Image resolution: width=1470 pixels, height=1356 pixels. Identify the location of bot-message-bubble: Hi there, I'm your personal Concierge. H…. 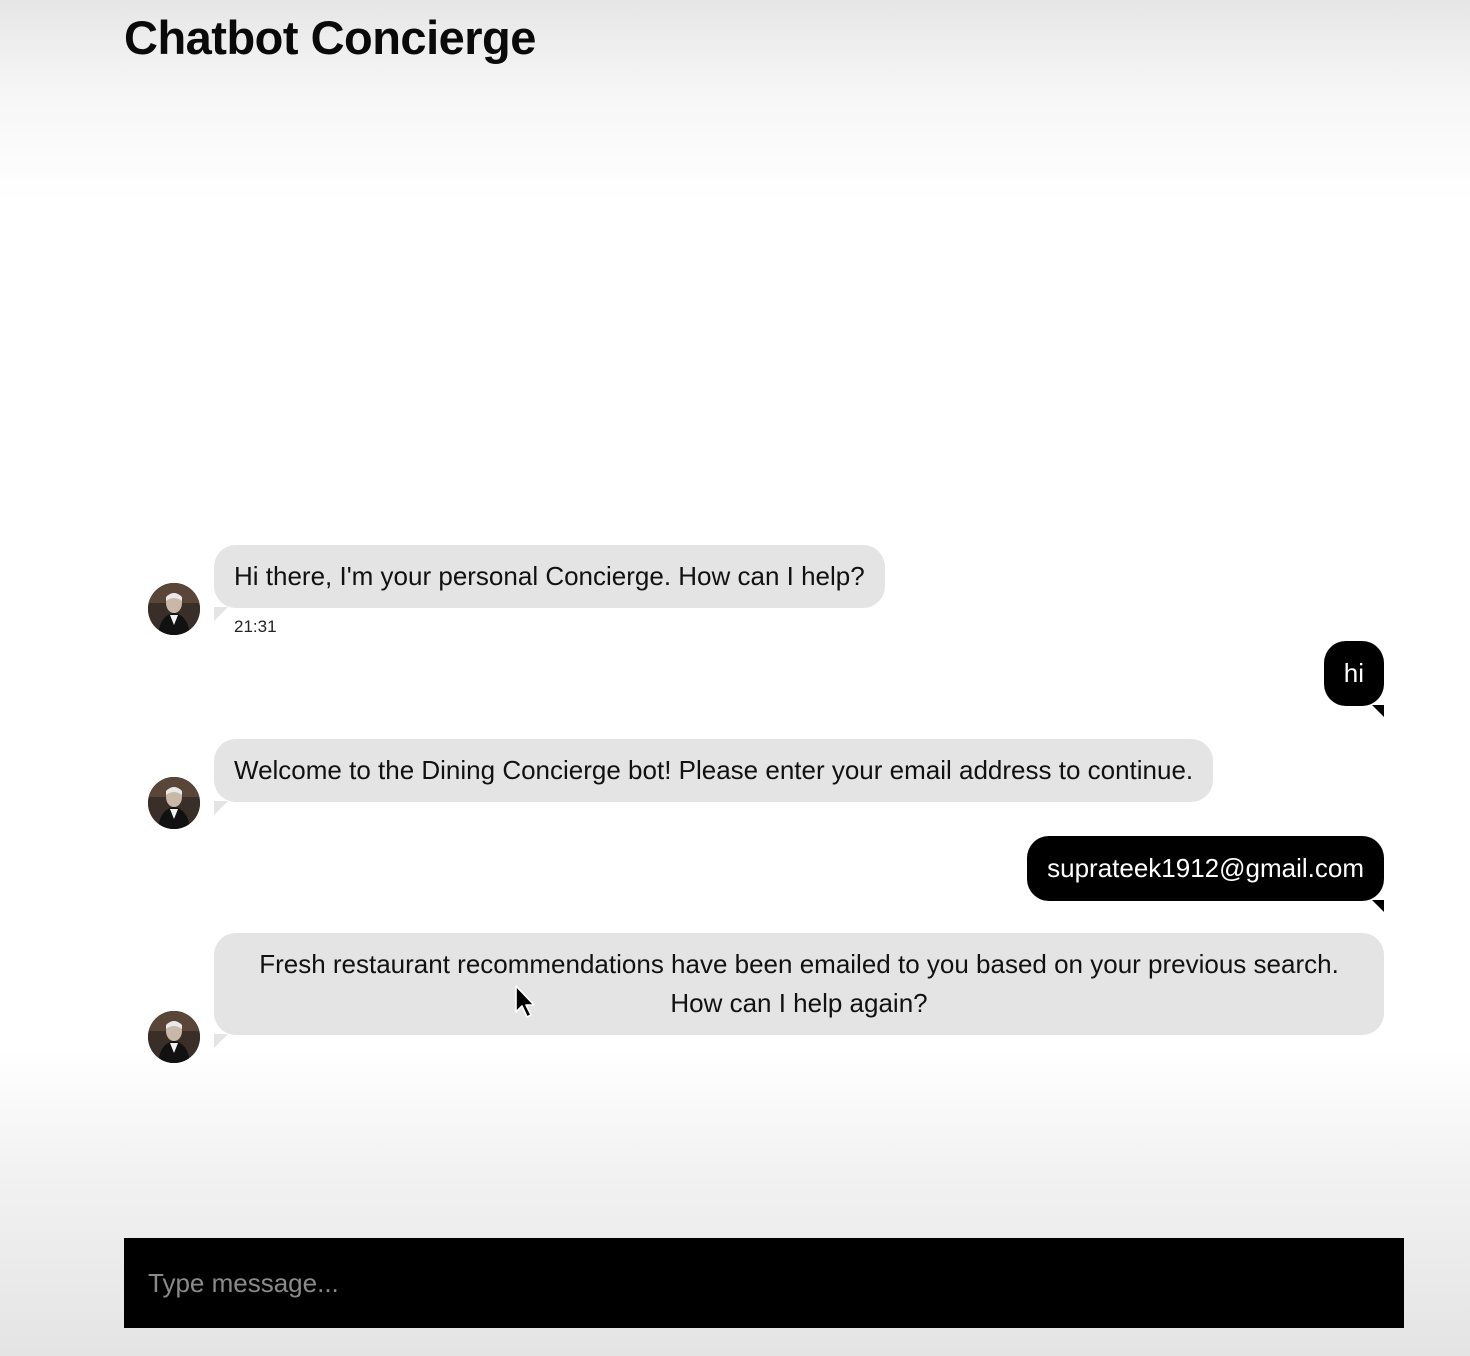
(549, 583).